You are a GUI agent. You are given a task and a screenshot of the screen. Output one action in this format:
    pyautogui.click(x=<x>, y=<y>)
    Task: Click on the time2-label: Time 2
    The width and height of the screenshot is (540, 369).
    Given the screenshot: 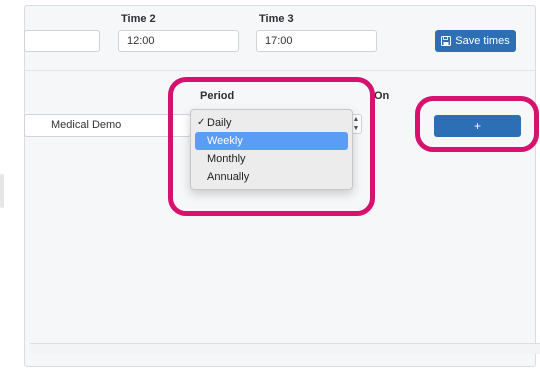 What is the action you would take?
    pyautogui.click(x=138, y=19)
    